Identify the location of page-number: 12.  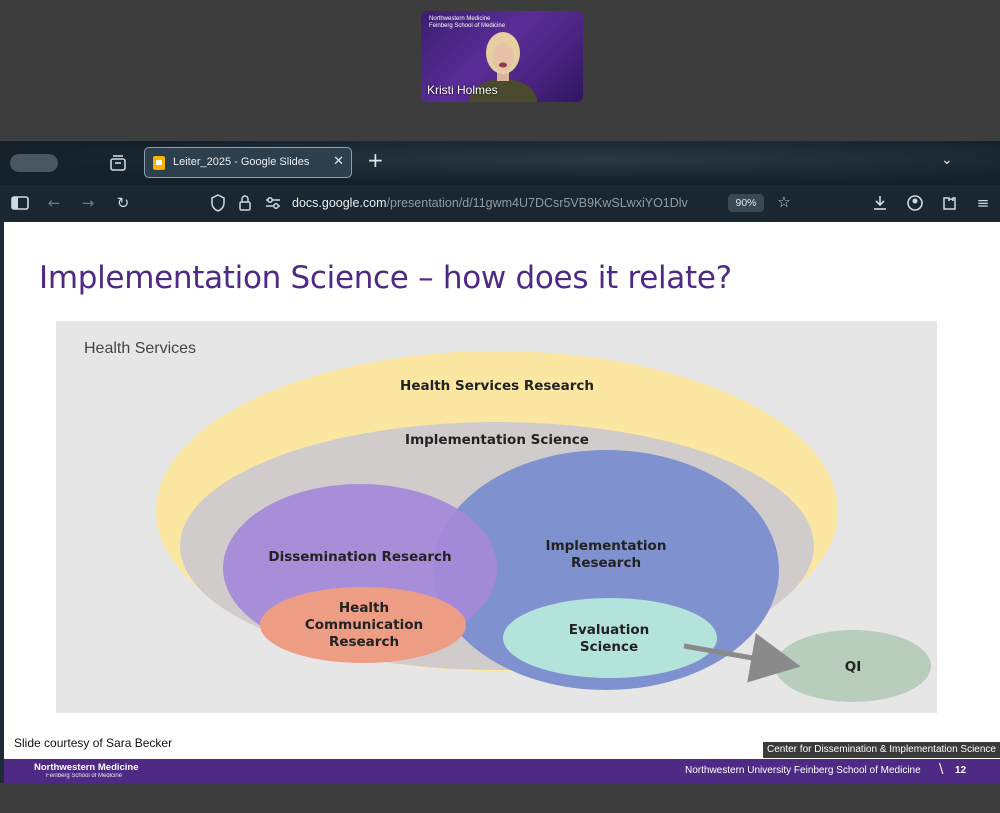
(961, 770).